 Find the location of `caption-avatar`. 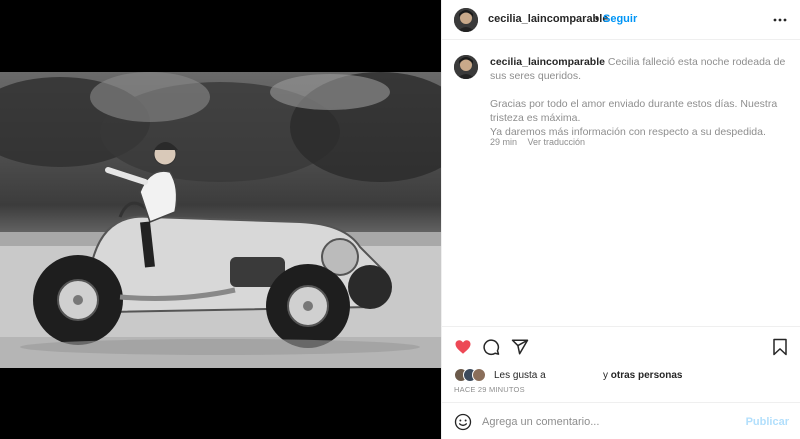

caption-avatar is located at coordinates (466, 67).